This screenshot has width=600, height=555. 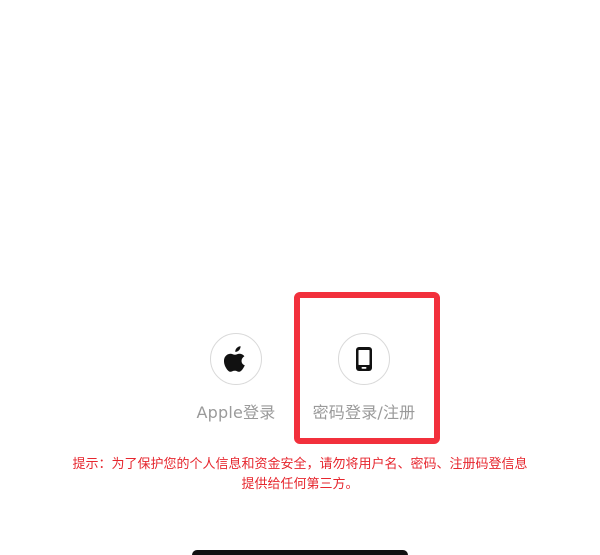 I want to click on apple-logo-icon, so click(x=234, y=359).